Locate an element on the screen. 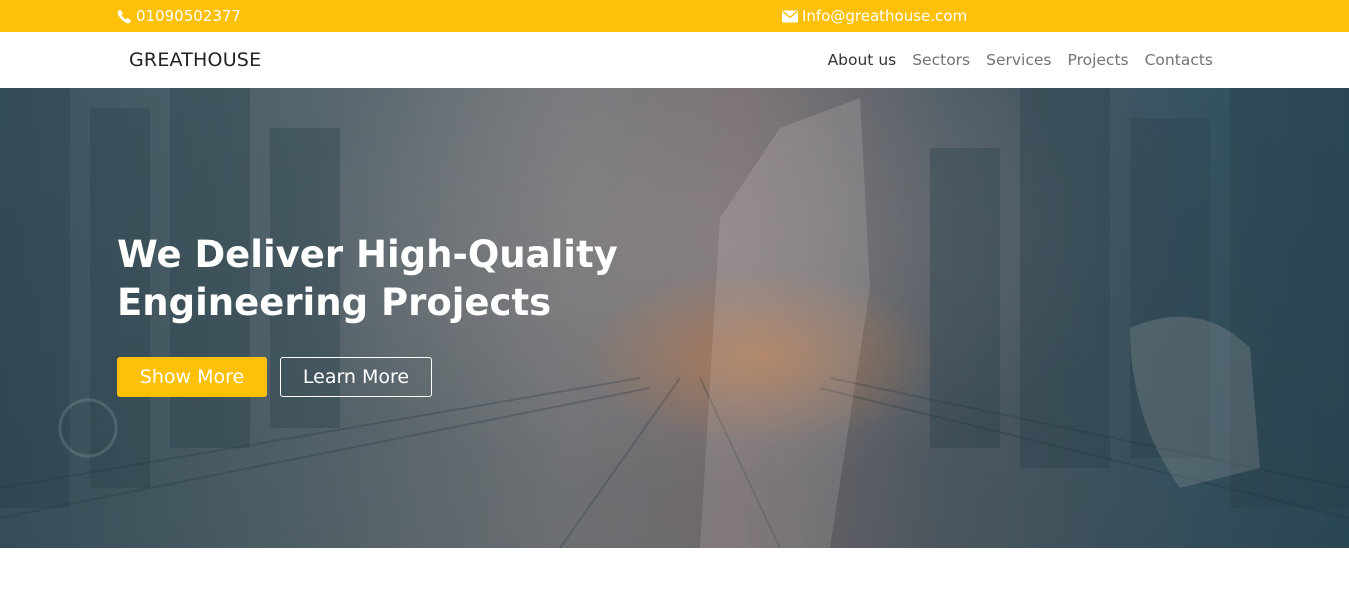 This screenshot has height=597, width=1349. nav-item-about-us: About us is located at coordinates (862, 60).